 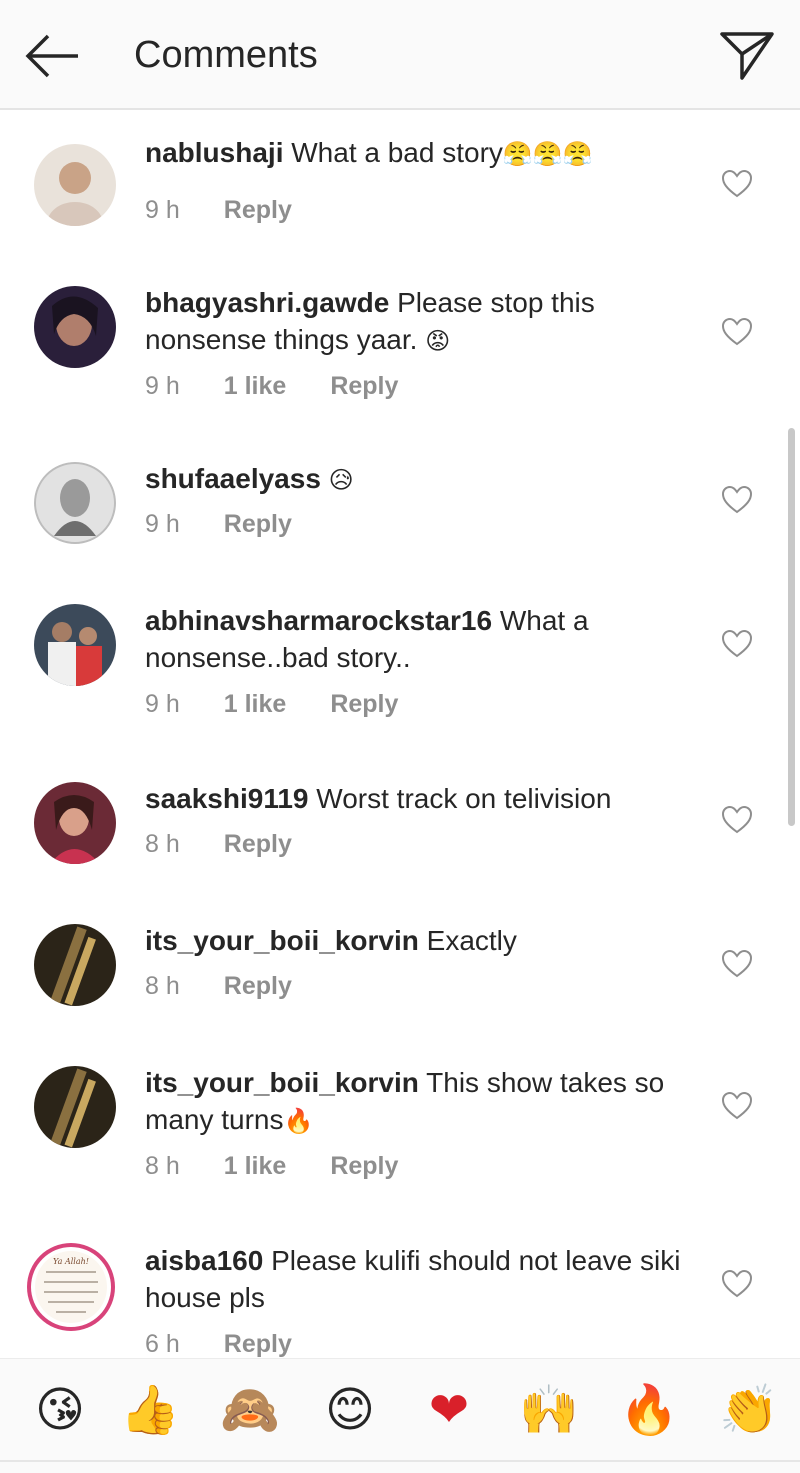 What do you see at coordinates (449, 1410) in the screenshot?
I see `red-heart-emoji-button: ❤` at bounding box center [449, 1410].